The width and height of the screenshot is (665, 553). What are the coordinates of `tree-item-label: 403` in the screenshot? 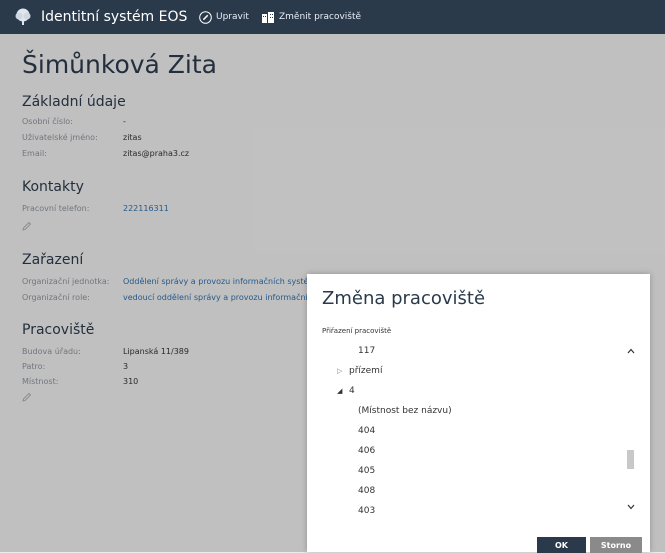 It's located at (367, 511).